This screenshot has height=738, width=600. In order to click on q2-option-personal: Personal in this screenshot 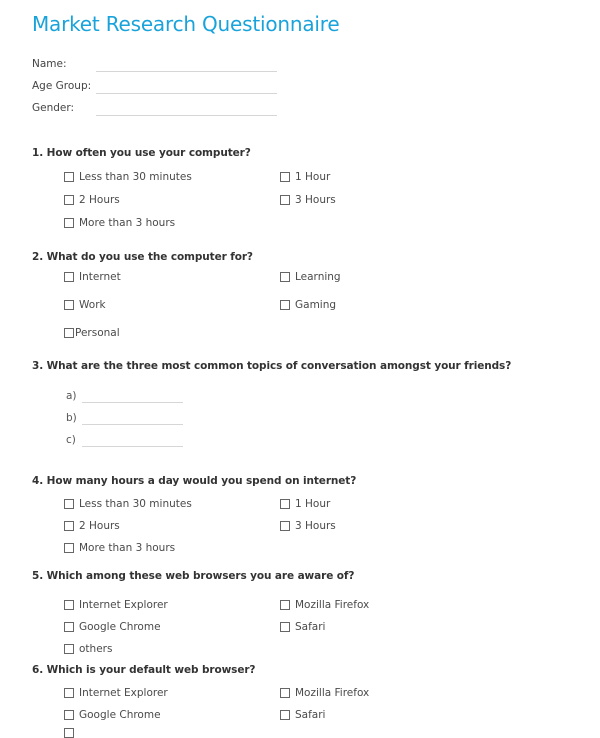, I will do `click(92, 333)`.